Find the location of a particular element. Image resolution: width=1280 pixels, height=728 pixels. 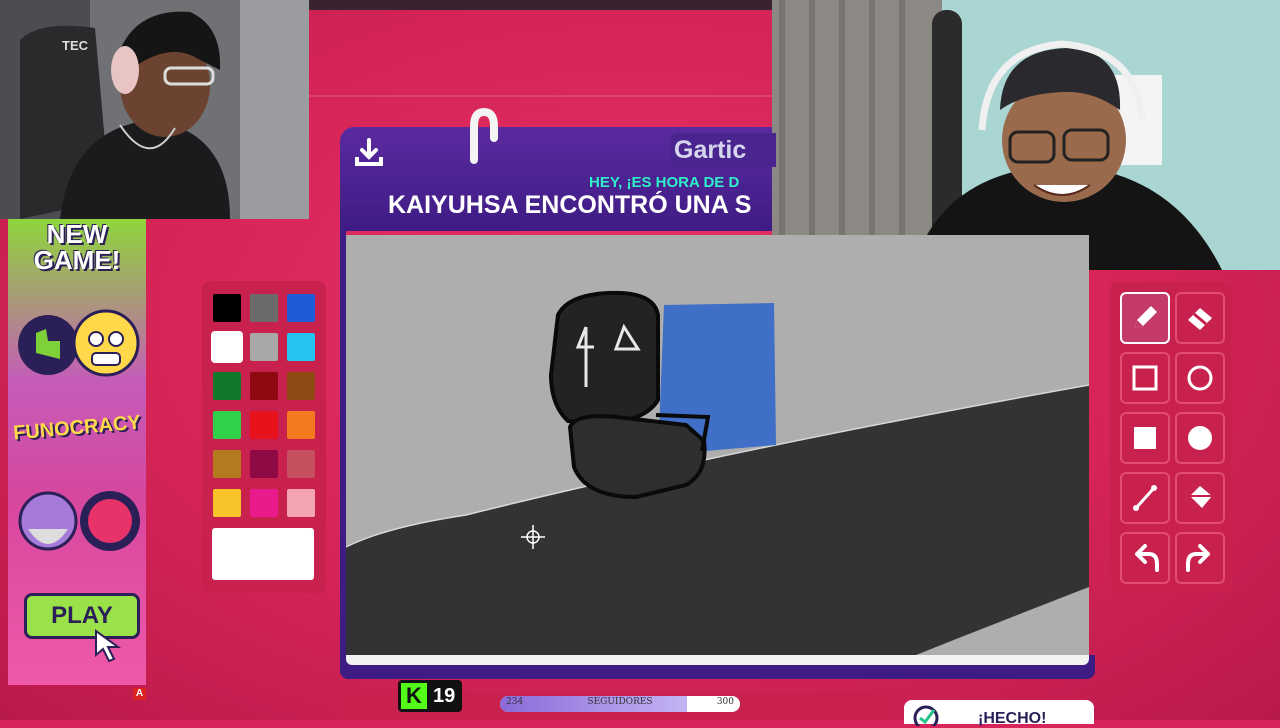

rectangle-fill-tool is located at coordinates (1145, 438).